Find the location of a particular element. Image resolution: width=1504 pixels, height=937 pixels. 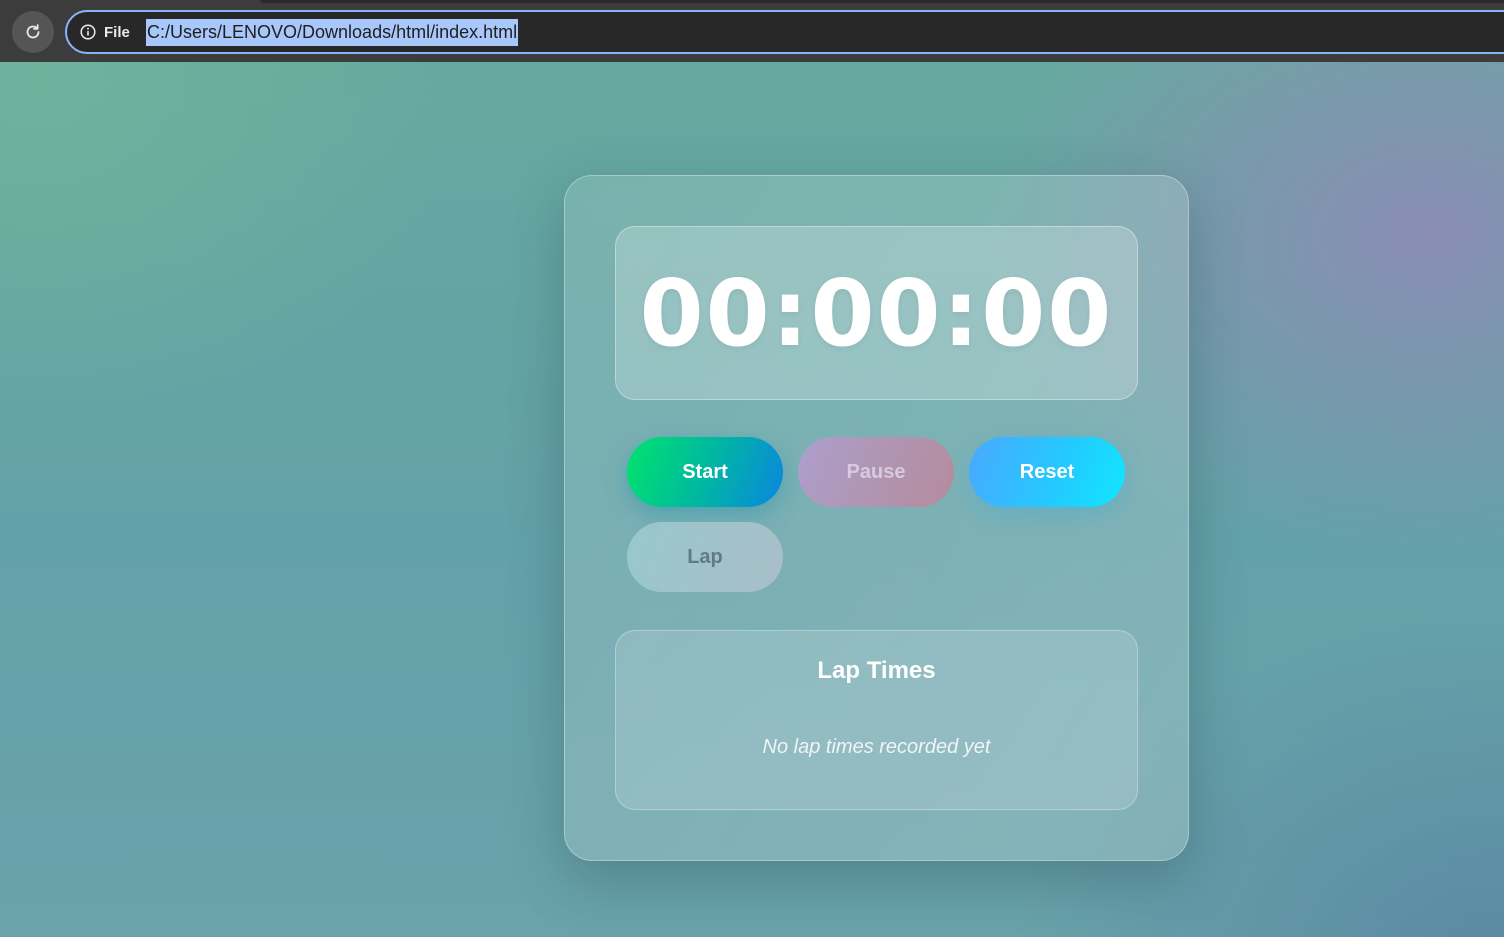

site-info-label: File is located at coordinates (117, 33).